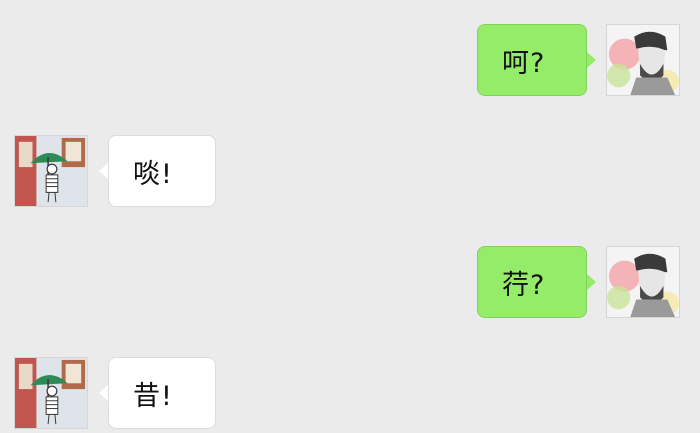  What do you see at coordinates (153, 396) in the screenshot?
I see `message-text: 昔!` at bounding box center [153, 396].